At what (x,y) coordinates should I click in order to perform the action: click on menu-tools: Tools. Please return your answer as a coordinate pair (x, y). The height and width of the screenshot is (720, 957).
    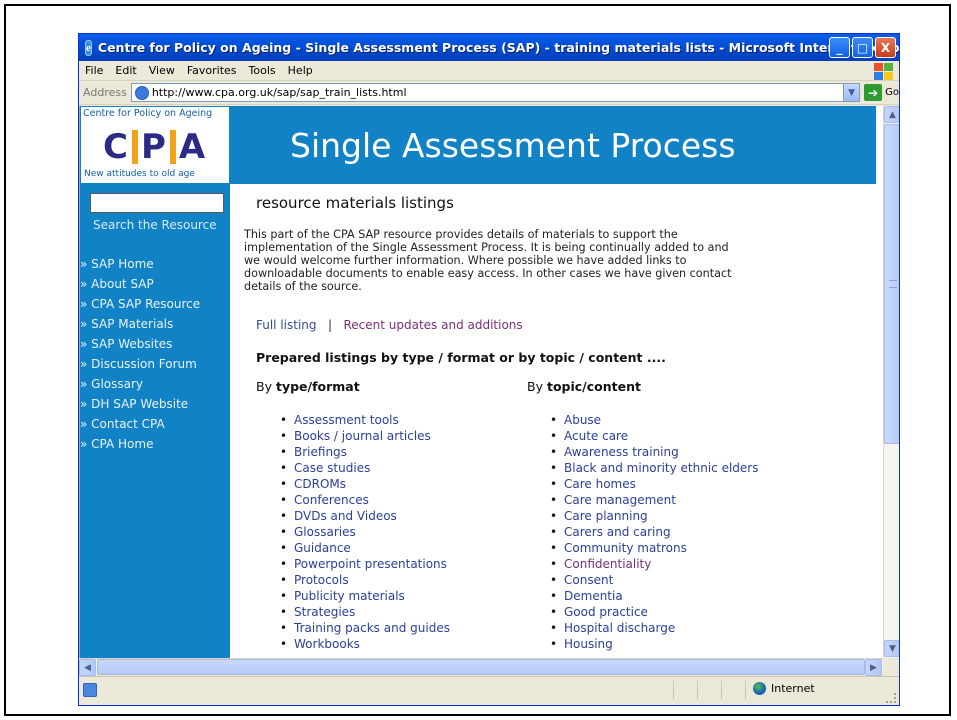
    Looking at the image, I should click on (262, 70).